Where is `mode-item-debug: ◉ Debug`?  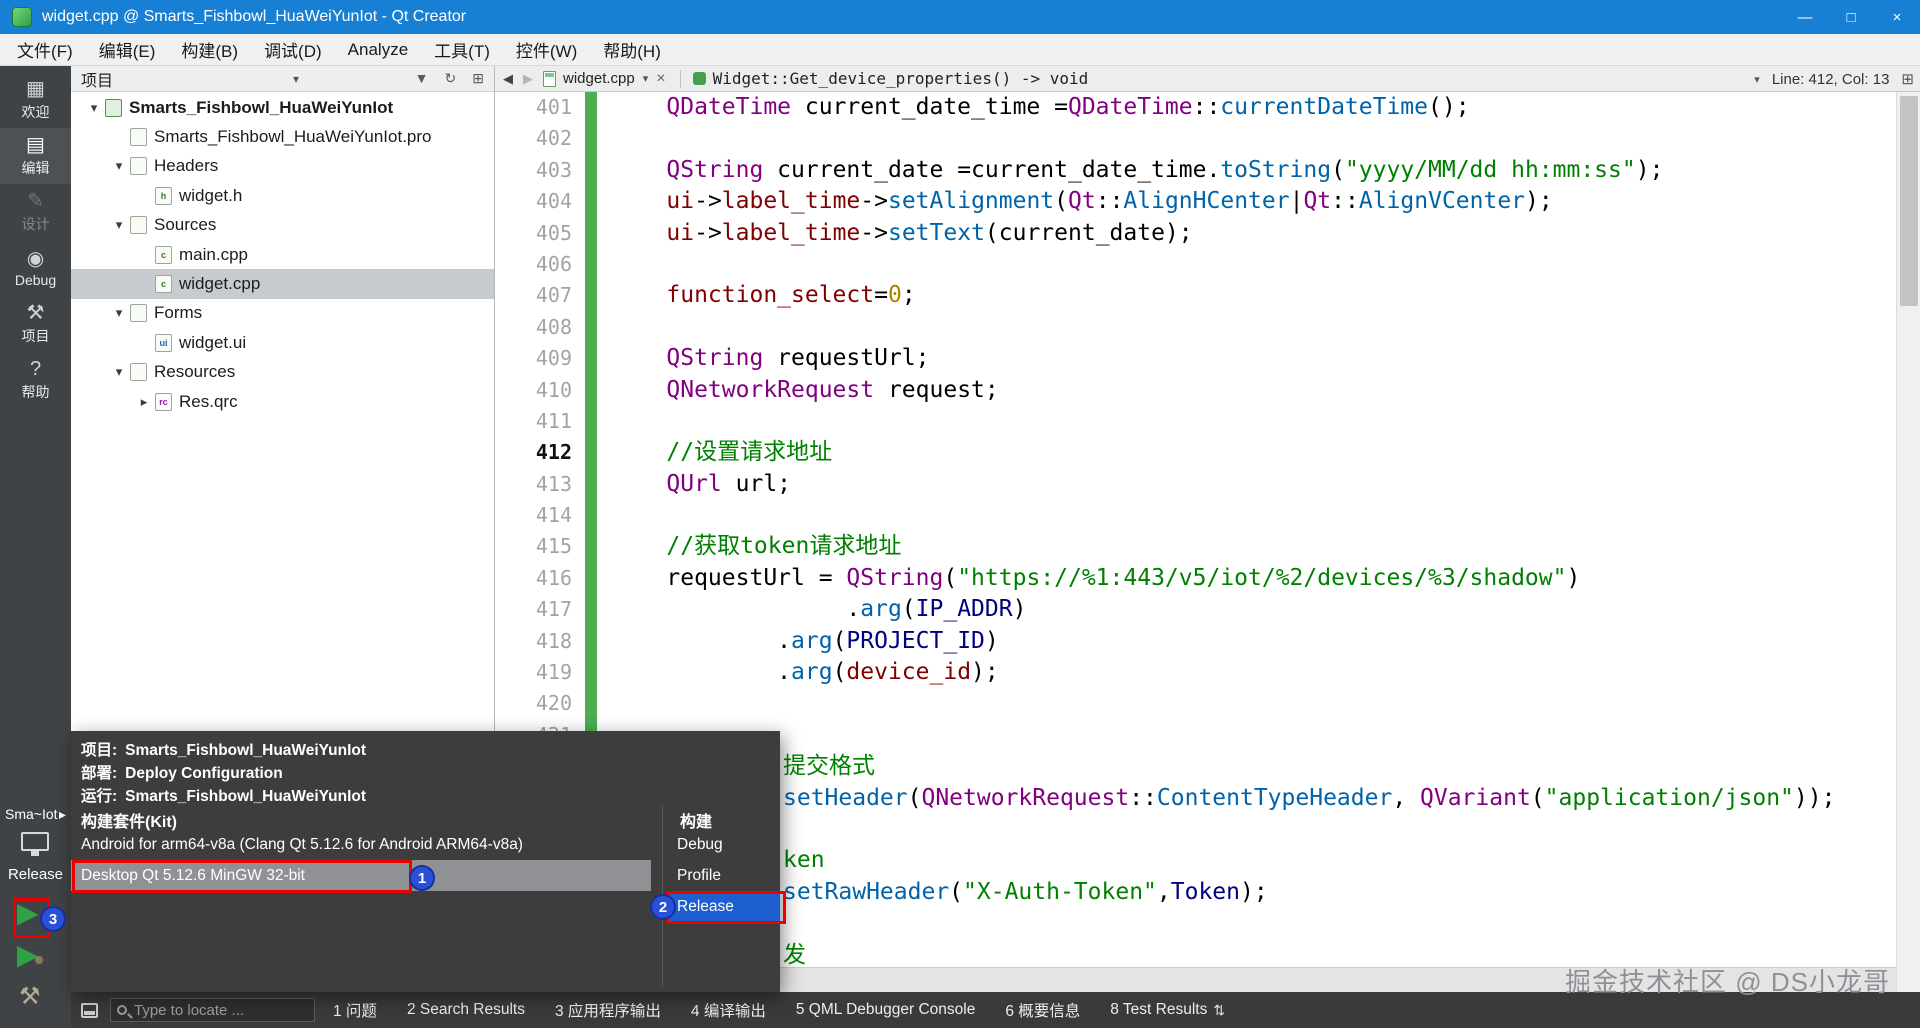
mode-item-debug: ◉ Debug is located at coordinates (35, 268).